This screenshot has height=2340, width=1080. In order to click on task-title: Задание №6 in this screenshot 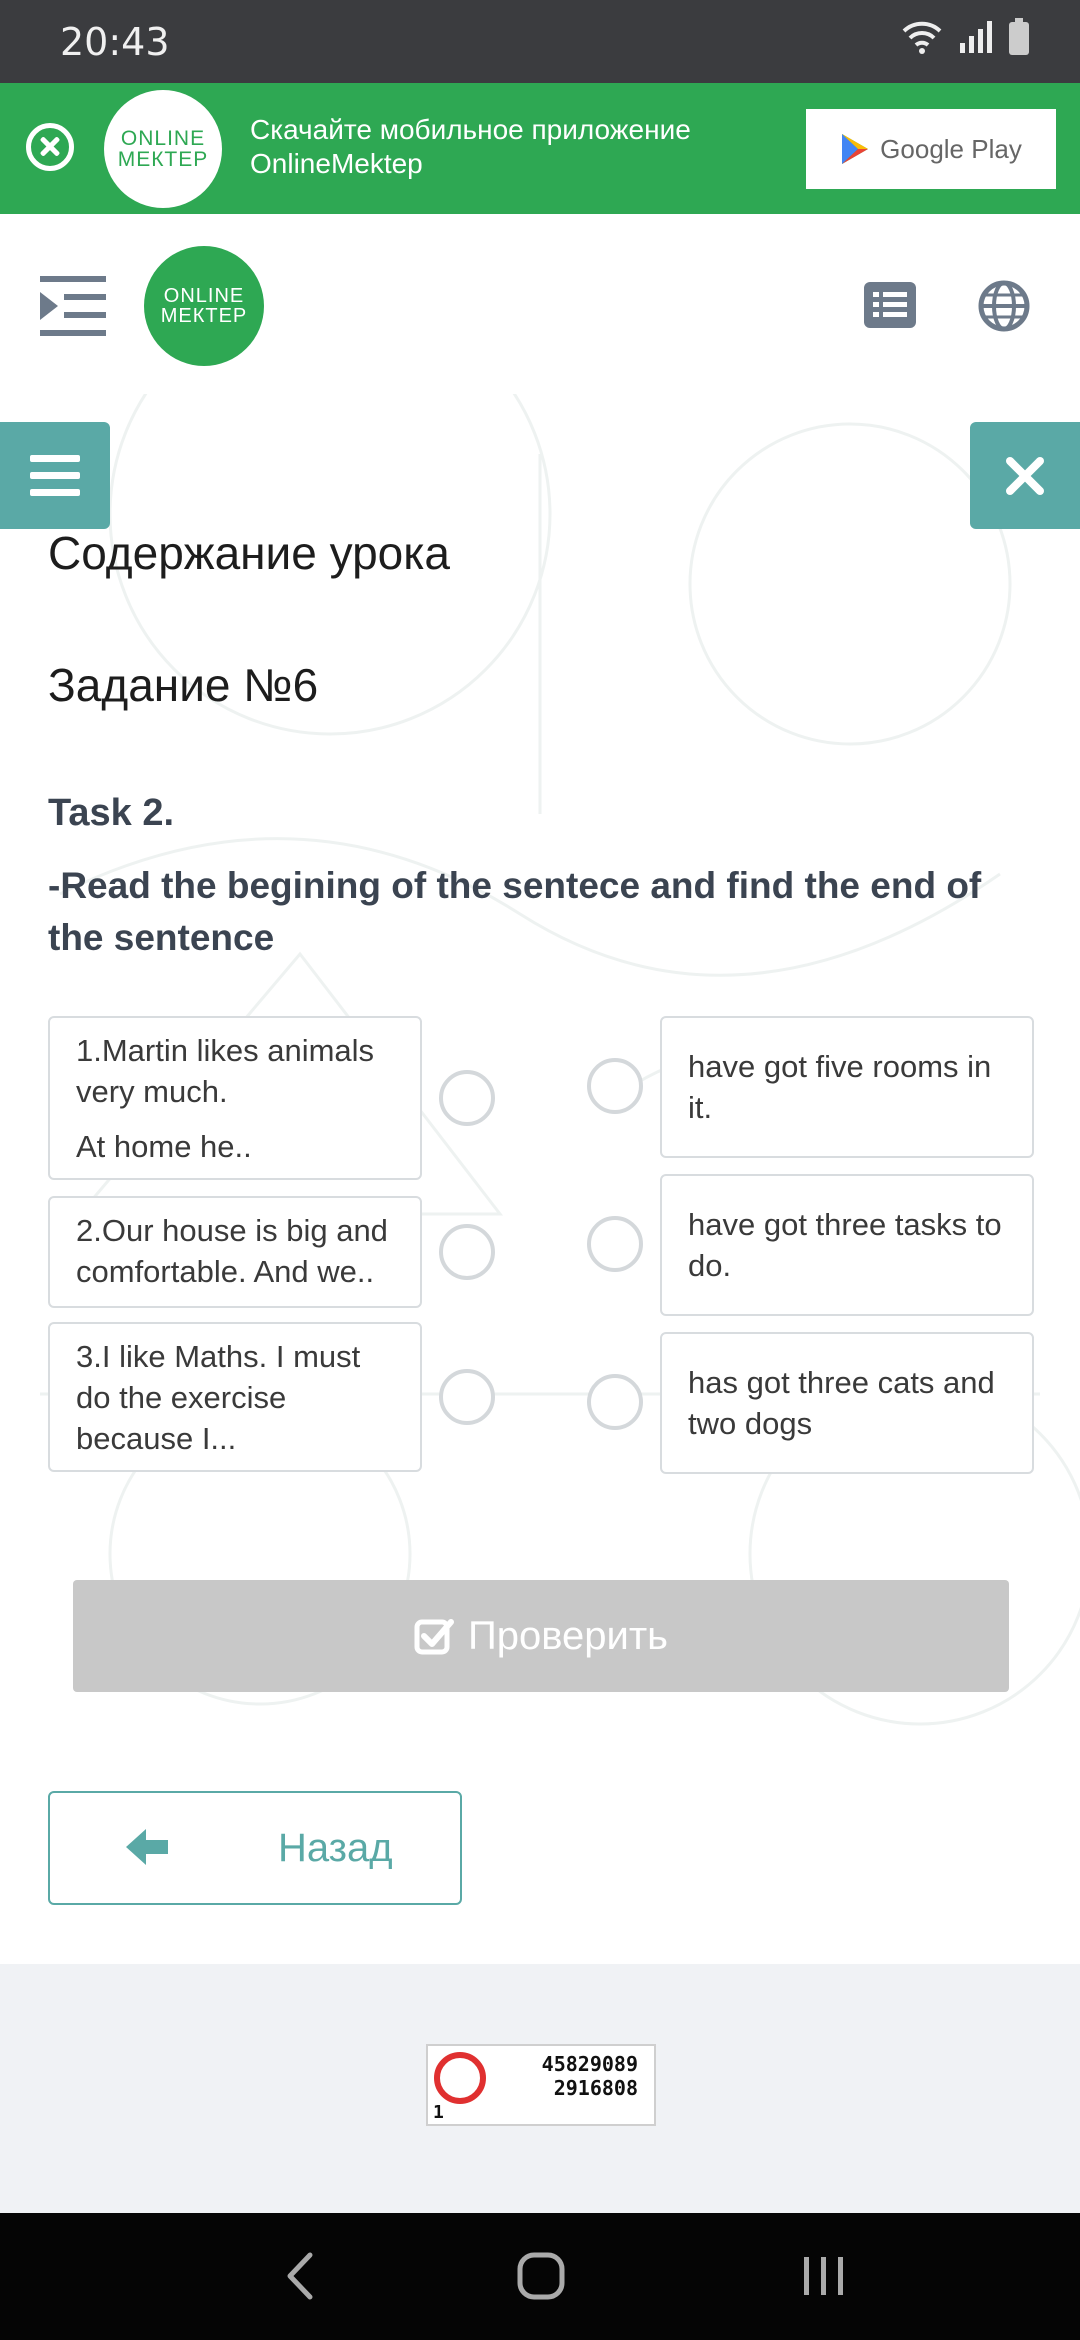, I will do `click(183, 685)`.